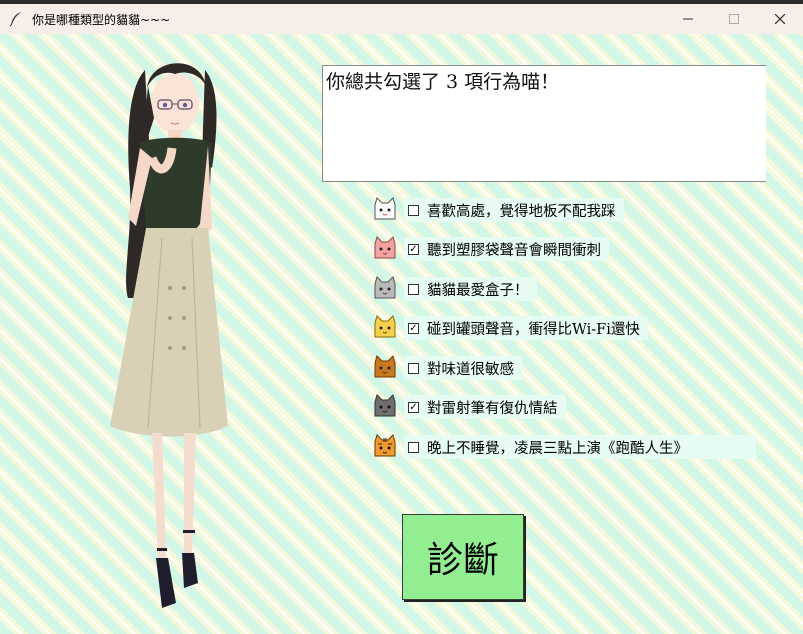  What do you see at coordinates (413, 249) in the screenshot?
I see `behavior-checkbox-1: ✓` at bounding box center [413, 249].